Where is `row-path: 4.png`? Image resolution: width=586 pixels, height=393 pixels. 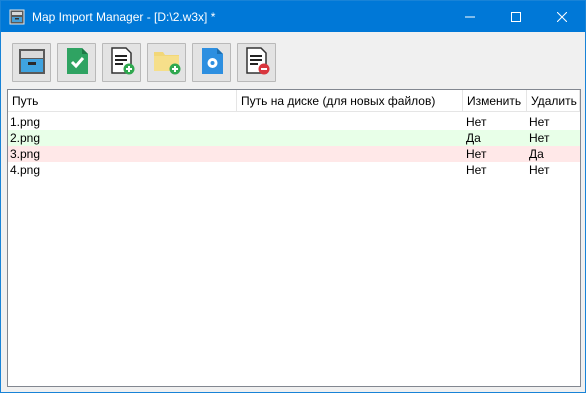 row-path: 4.png is located at coordinates (25, 170).